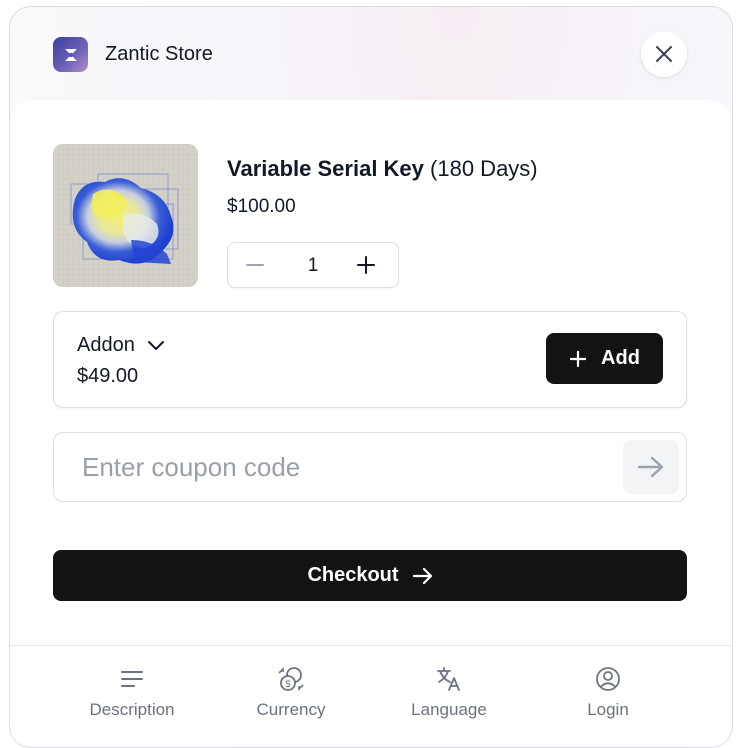 This screenshot has width=740, height=748. What do you see at coordinates (108, 376) in the screenshot?
I see `addon-price: $49.00` at bounding box center [108, 376].